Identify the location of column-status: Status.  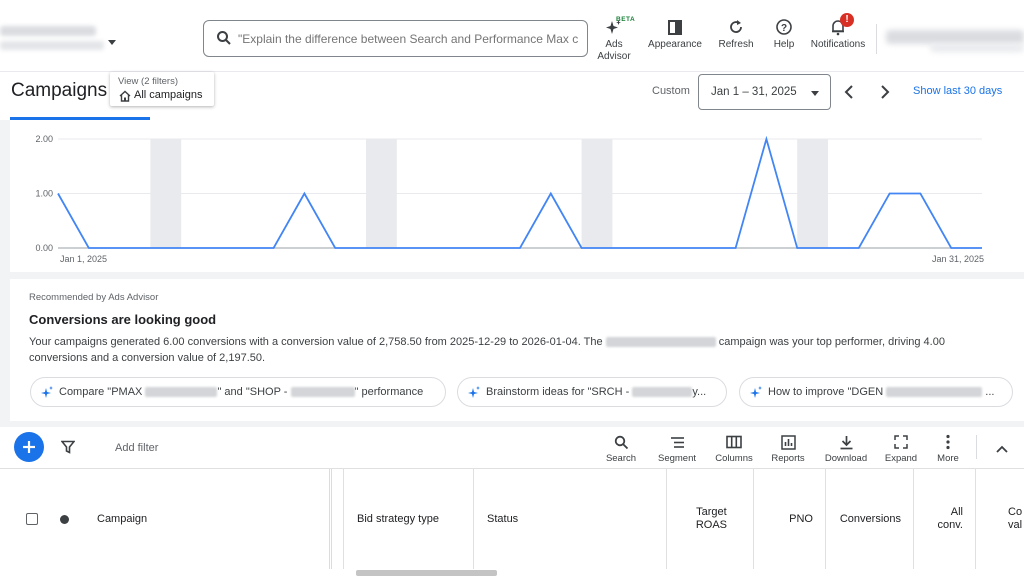
(570, 519).